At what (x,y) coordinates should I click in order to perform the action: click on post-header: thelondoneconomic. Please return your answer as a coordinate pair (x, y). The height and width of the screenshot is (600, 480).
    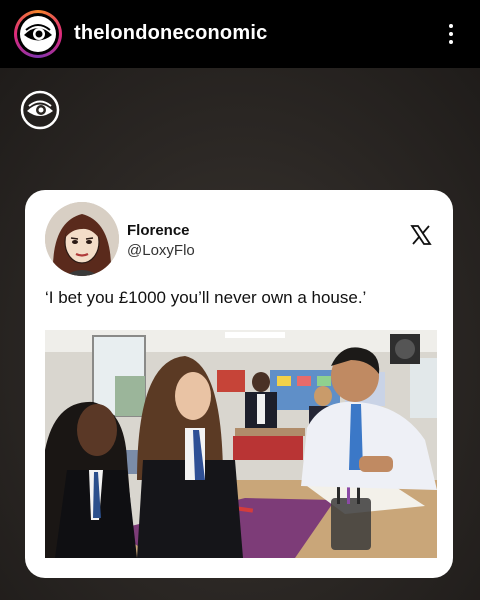
    Looking at the image, I should click on (240, 34).